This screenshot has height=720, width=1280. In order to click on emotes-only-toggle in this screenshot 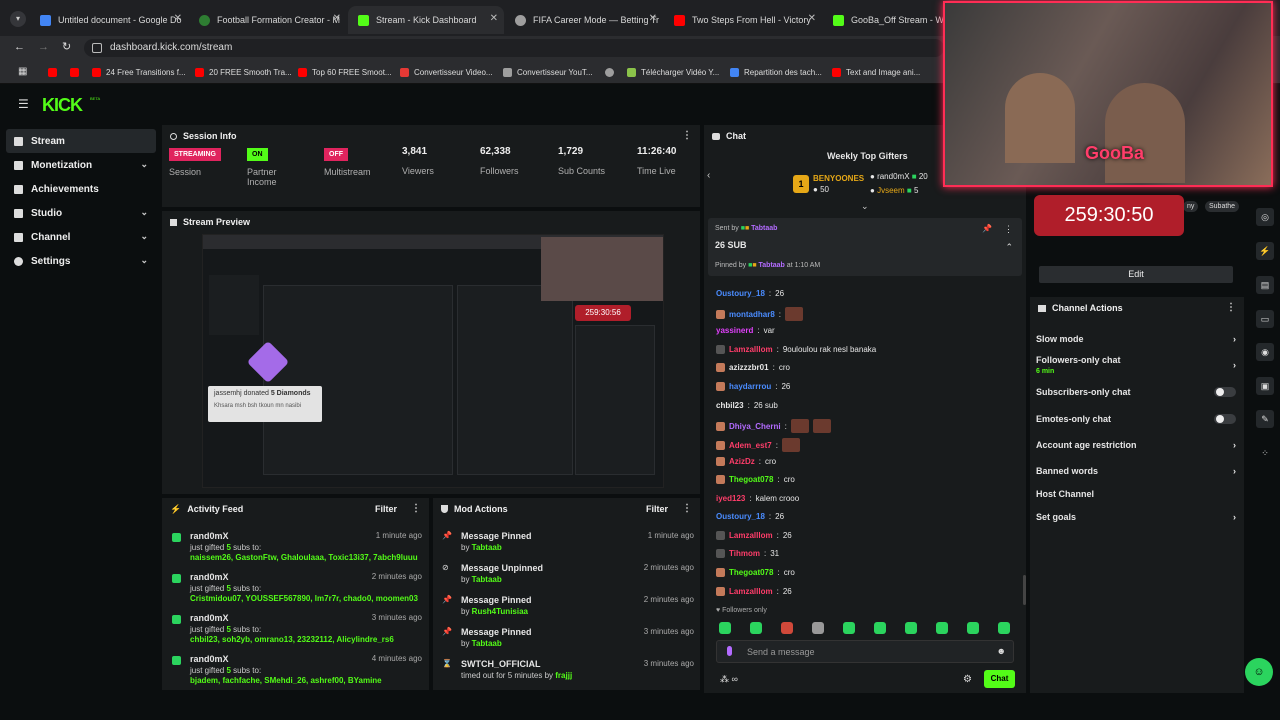, I will do `click(1225, 419)`.